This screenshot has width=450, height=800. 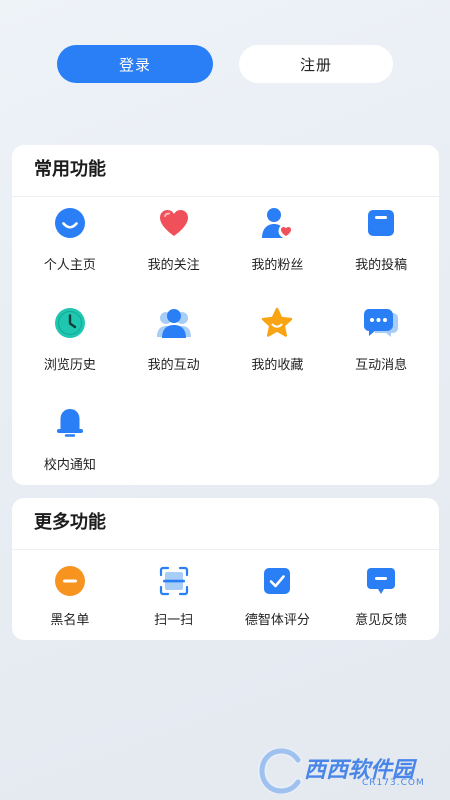 I want to click on menu-item-submissions: 我的投稿, so click(x=381, y=255).